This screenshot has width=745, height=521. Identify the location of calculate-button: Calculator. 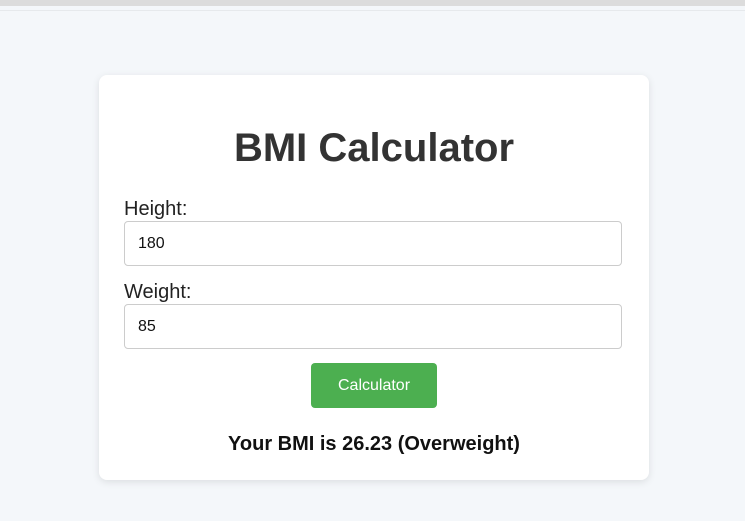
(374, 385).